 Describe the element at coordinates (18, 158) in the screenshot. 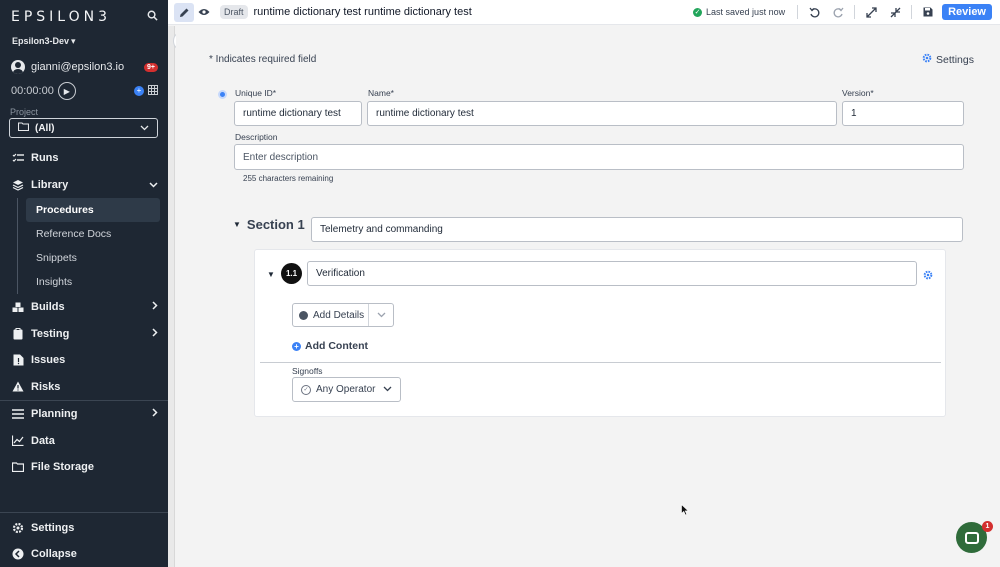

I see `runs-icon` at that location.